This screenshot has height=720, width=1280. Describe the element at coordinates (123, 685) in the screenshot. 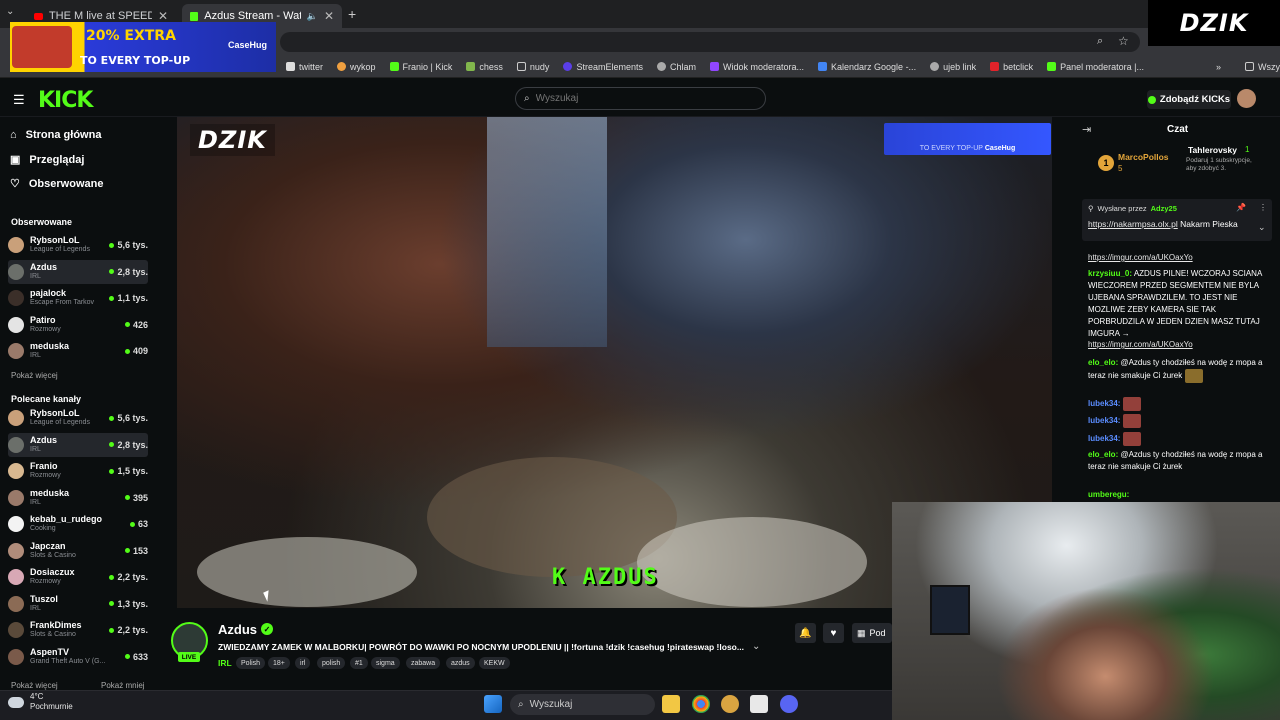

I see `show-less-recommended: Pokaż mniej` at that location.